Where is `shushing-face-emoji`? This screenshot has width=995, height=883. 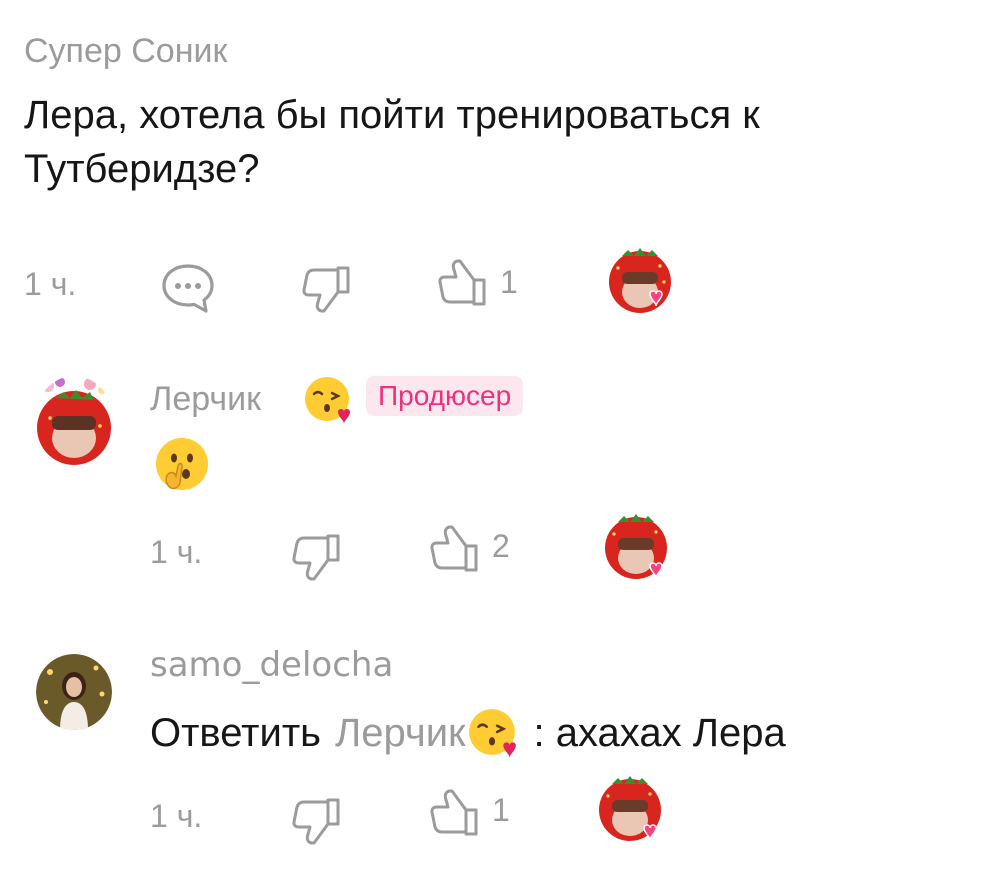 shushing-face-emoji is located at coordinates (182, 468).